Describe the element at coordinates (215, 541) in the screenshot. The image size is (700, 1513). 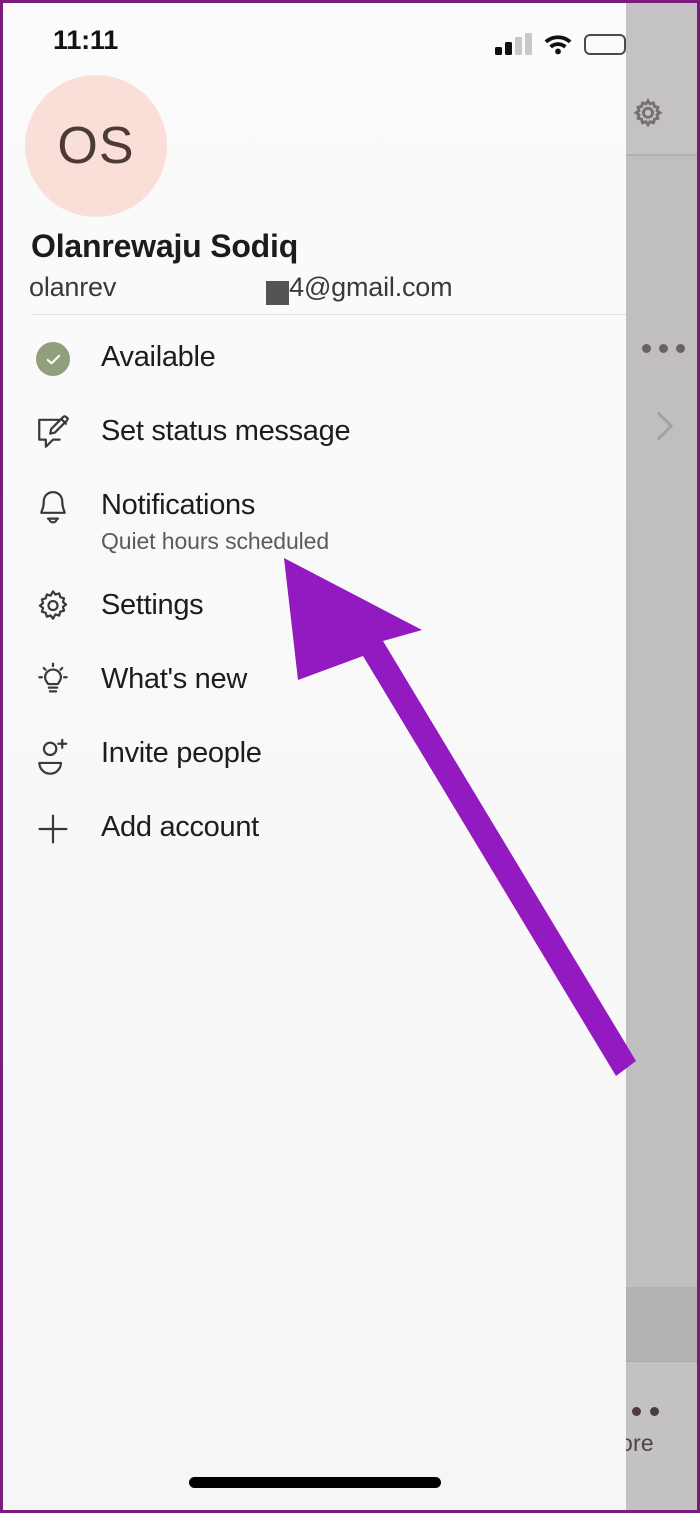
I see `menu-item-sublabel: Quiet hours scheduled` at that location.